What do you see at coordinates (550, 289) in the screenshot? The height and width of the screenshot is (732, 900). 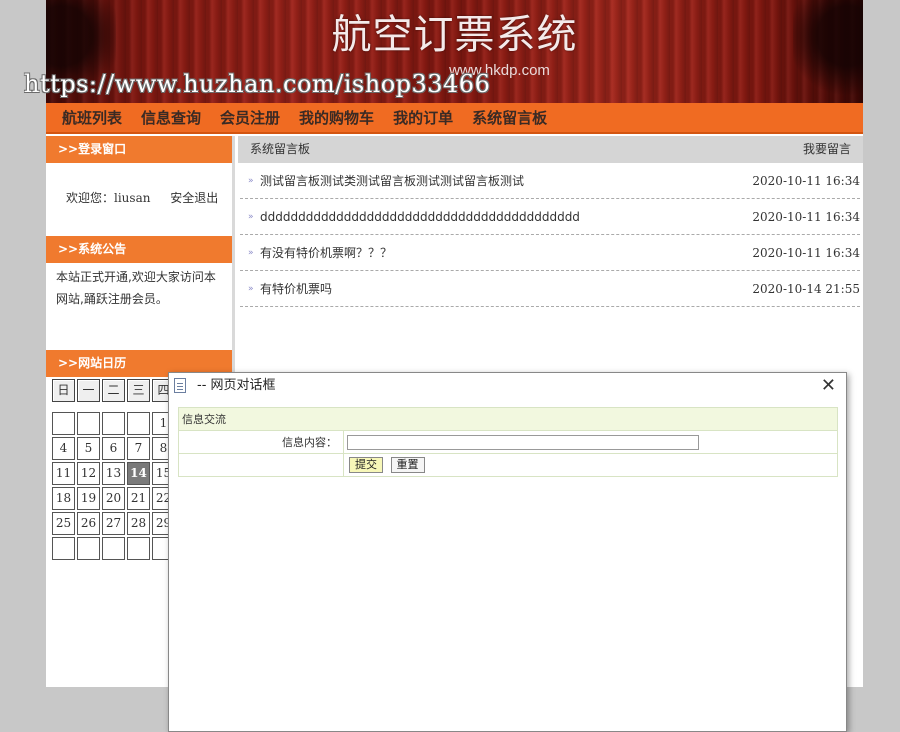 I see `message-item: » 有特价机票吗 2020-10-14 21:55` at bounding box center [550, 289].